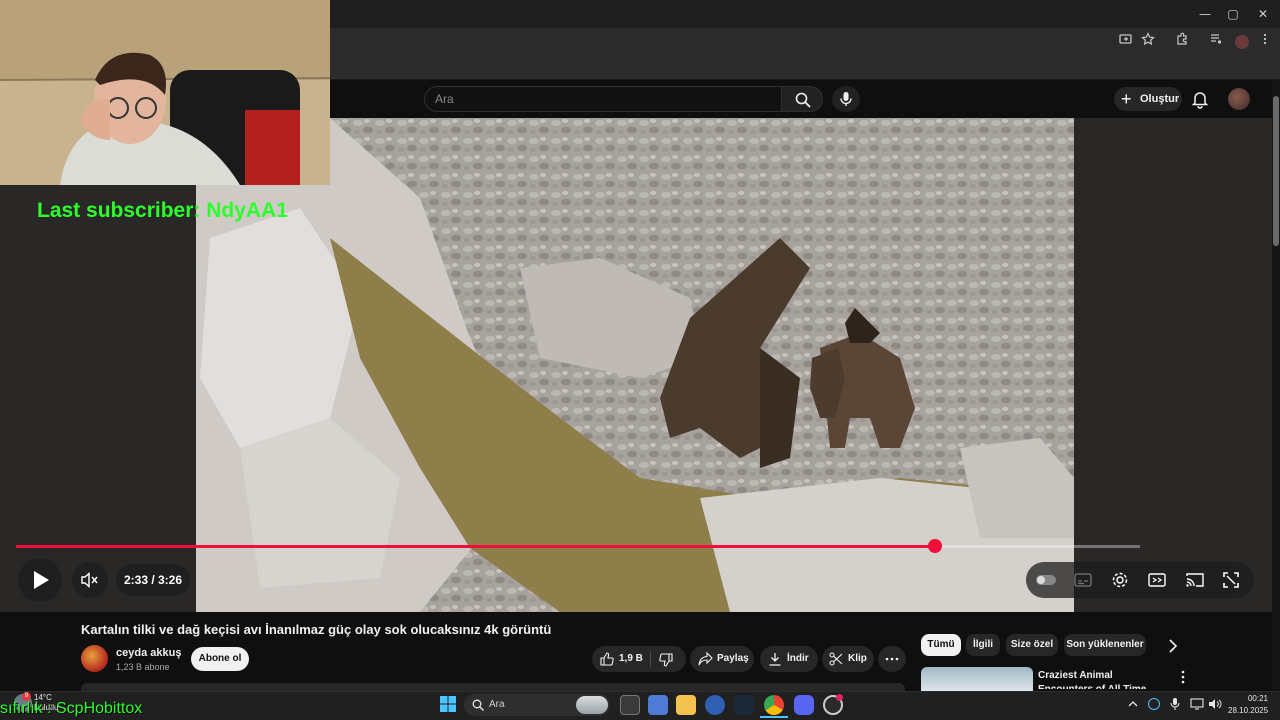 The image size is (1280, 720). What do you see at coordinates (857, 658) in the screenshot?
I see `clip-label: Klip` at bounding box center [857, 658].